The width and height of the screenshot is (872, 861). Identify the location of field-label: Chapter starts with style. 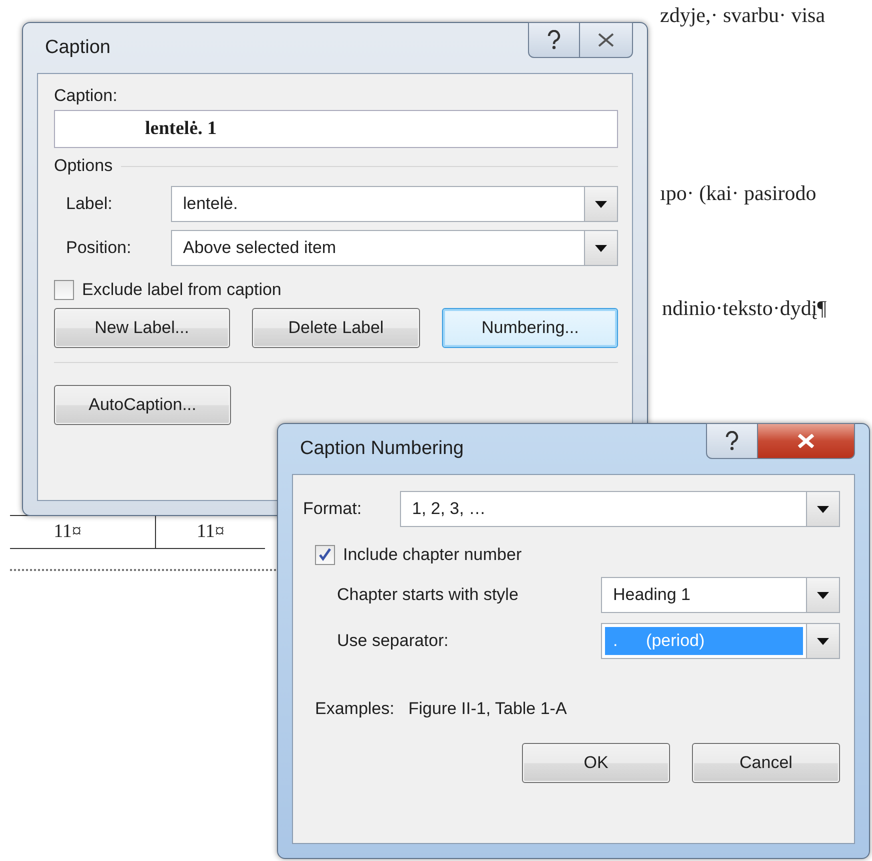
(428, 595).